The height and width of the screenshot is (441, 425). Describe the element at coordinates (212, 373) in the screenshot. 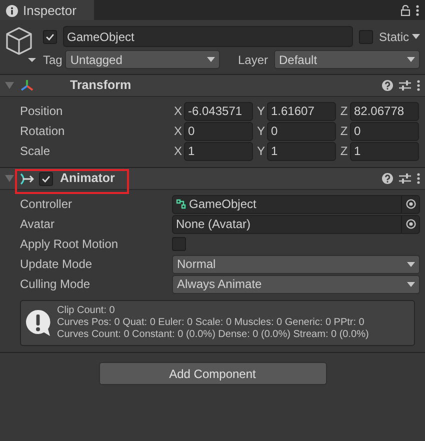

I see `add-component-button: Add Component` at that location.